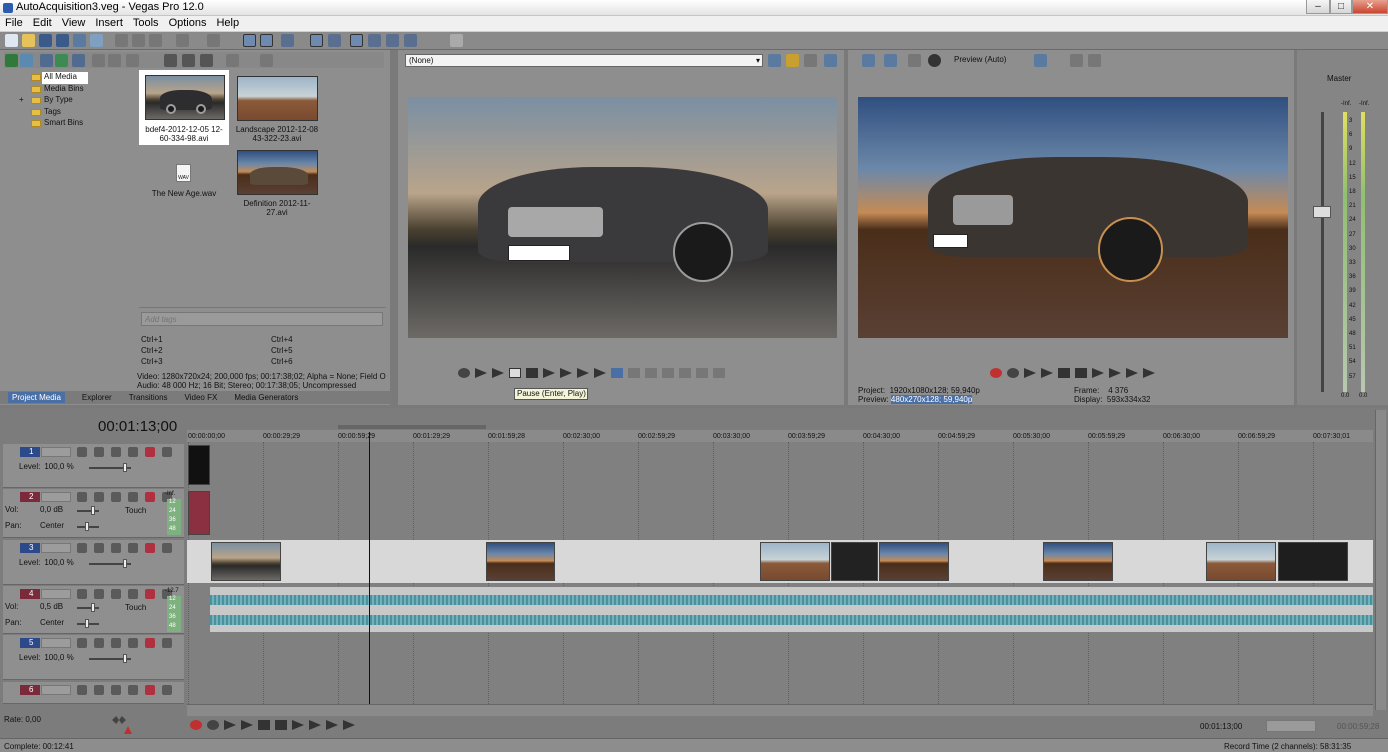 The image size is (1388, 752). Describe the element at coordinates (369, 568) in the screenshot. I see `playhead` at that location.